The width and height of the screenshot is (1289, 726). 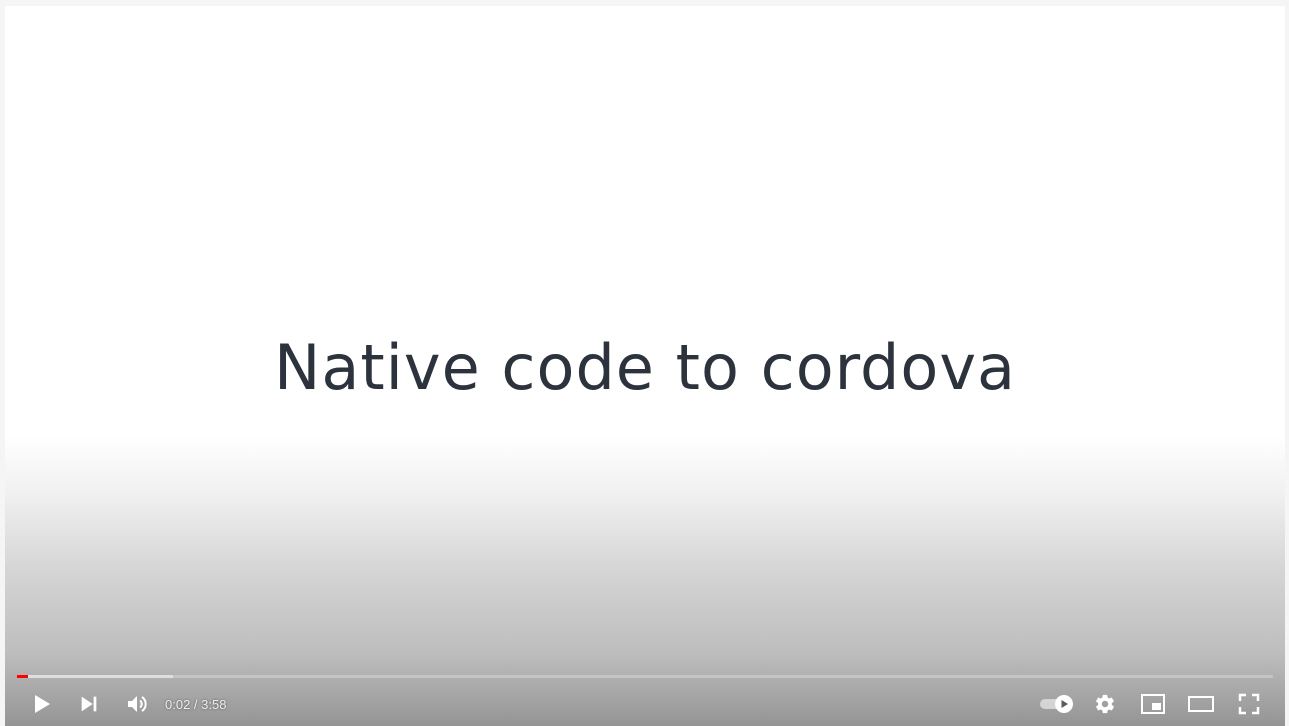 I want to click on progress-track, so click(x=645, y=676).